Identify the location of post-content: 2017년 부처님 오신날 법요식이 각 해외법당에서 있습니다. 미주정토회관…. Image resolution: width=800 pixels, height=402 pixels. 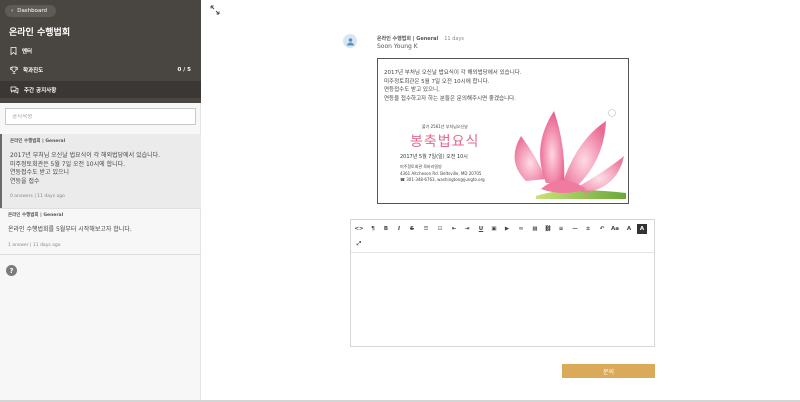
(503, 131).